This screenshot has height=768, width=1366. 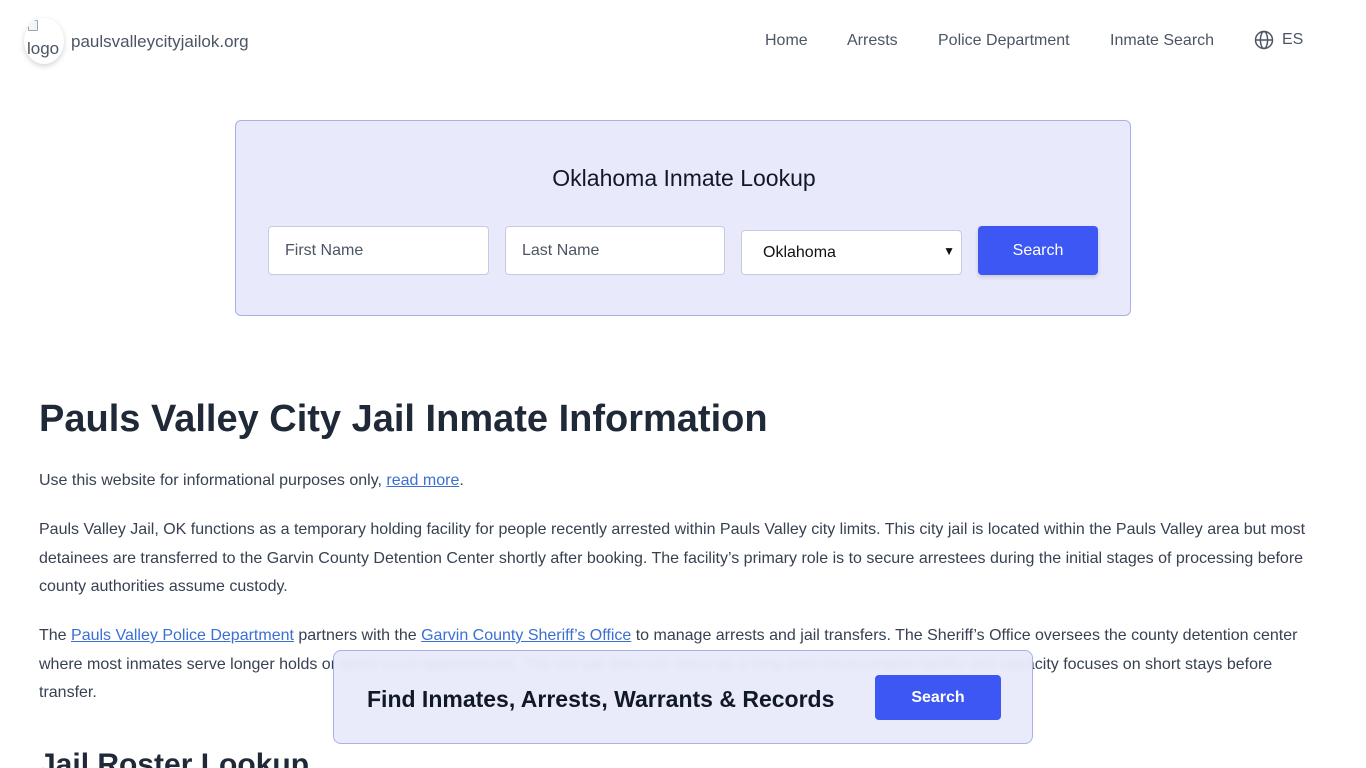 I want to click on globe-icon, so click(x=1264, y=40).